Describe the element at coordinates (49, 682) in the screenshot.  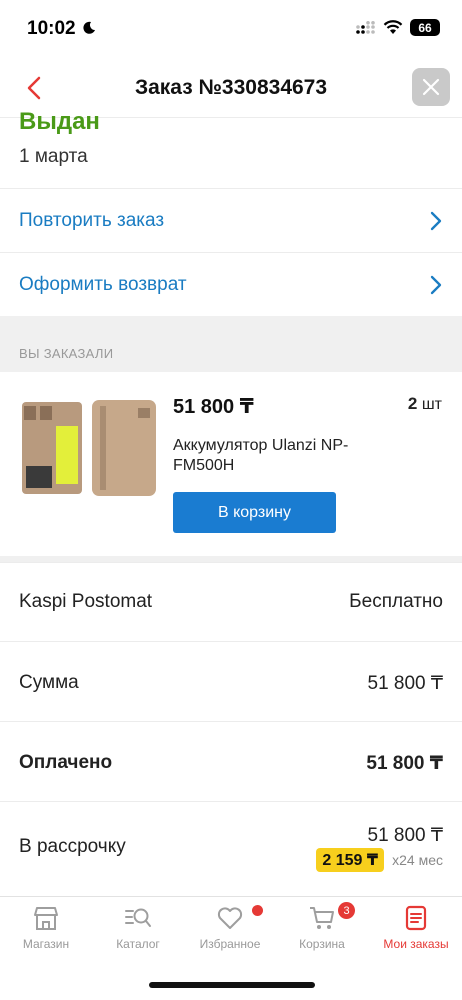
I see `sum-label: Сумма` at that location.